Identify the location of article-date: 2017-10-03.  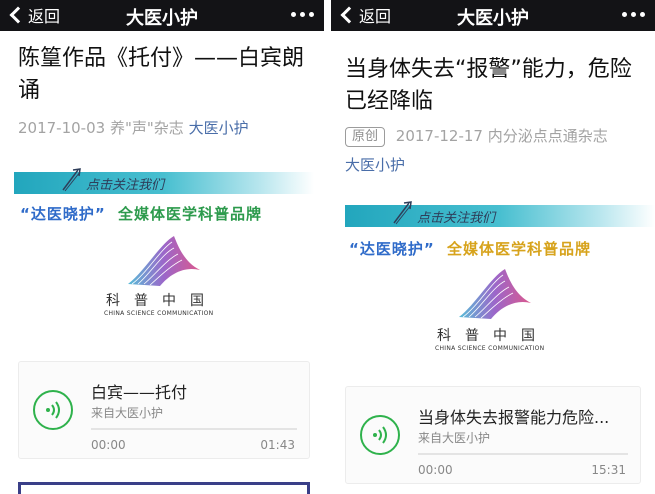
(62, 128).